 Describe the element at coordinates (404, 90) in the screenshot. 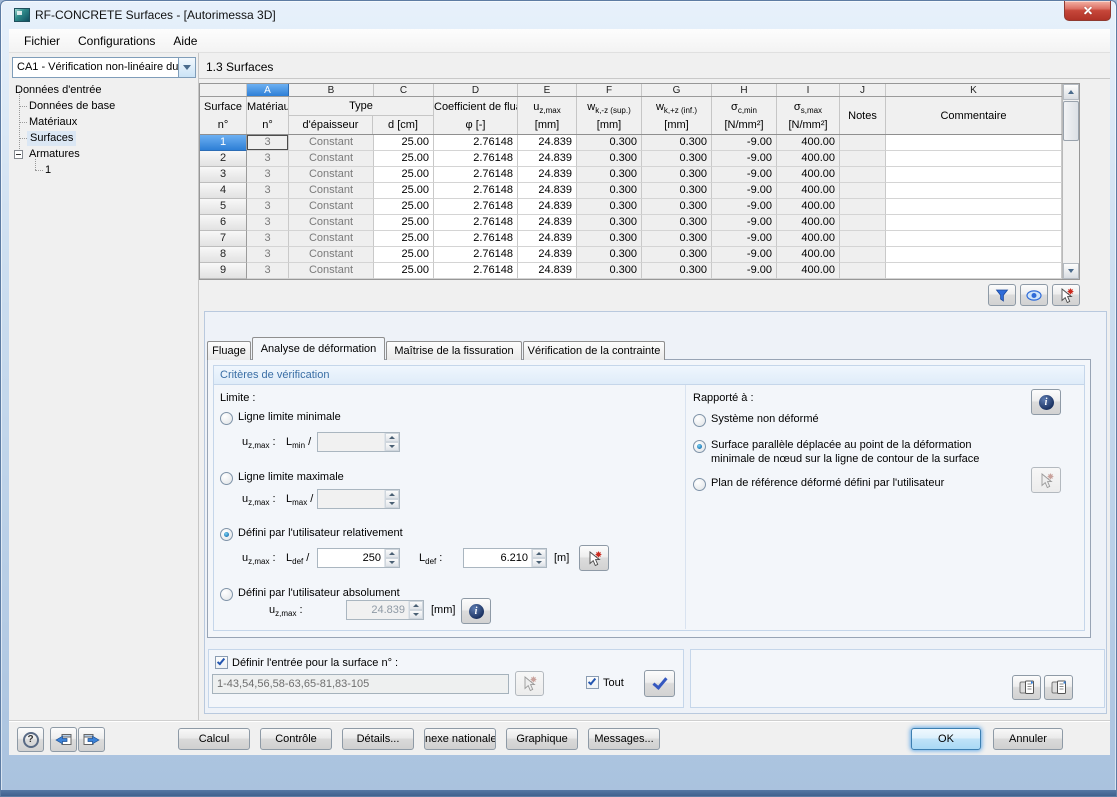

I see `column-letter-c: C` at that location.